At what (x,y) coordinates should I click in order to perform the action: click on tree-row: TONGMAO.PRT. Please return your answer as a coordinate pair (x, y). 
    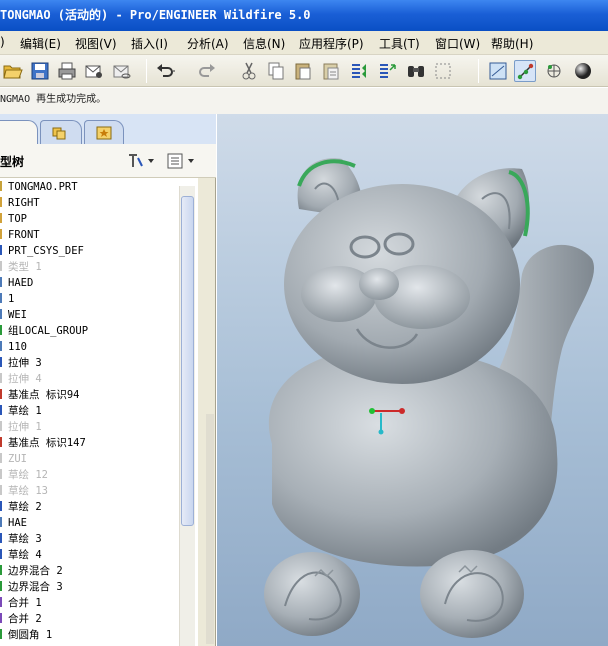
    Looking at the image, I should click on (39, 187).